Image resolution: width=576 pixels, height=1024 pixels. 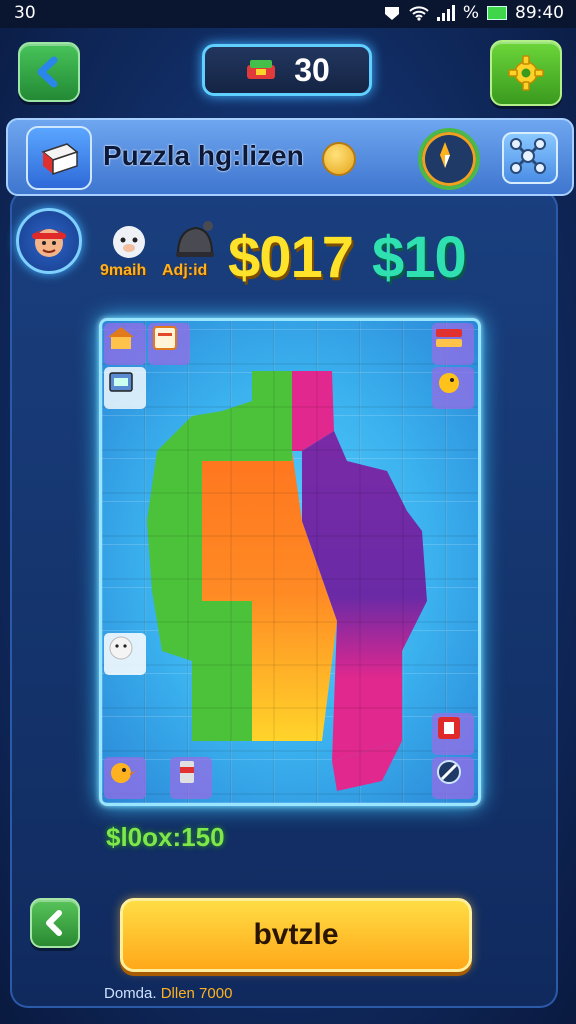 What do you see at coordinates (497, 13) in the screenshot?
I see `battery-icon` at bounding box center [497, 13].